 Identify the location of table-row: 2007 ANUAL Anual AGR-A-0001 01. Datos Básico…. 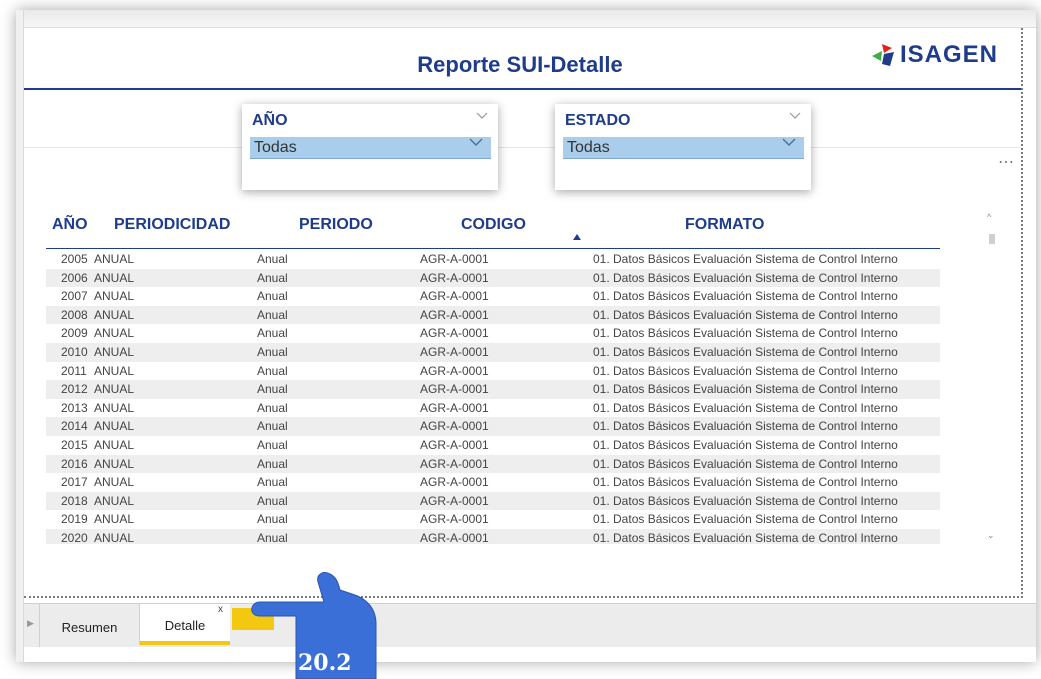
(493, 296).